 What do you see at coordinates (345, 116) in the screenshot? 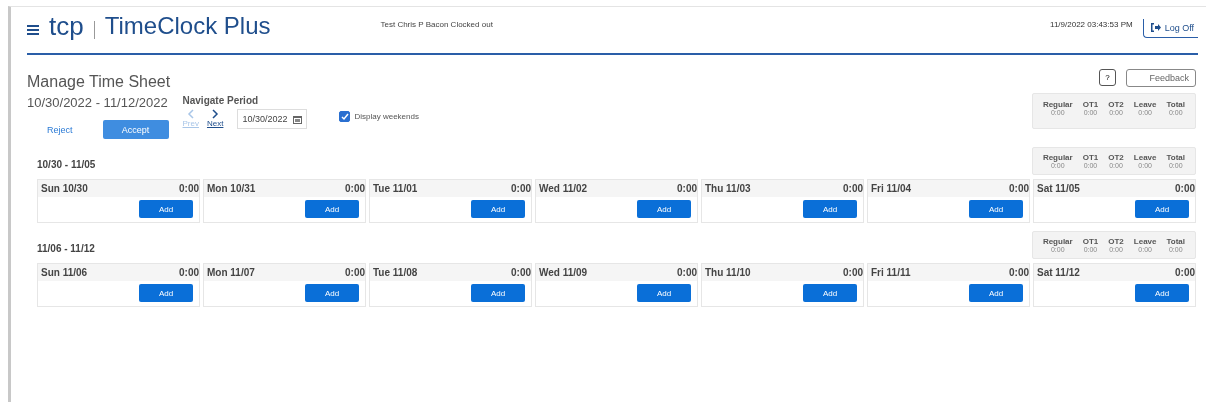
I see `checkbox` at bounding box center [345, 116].